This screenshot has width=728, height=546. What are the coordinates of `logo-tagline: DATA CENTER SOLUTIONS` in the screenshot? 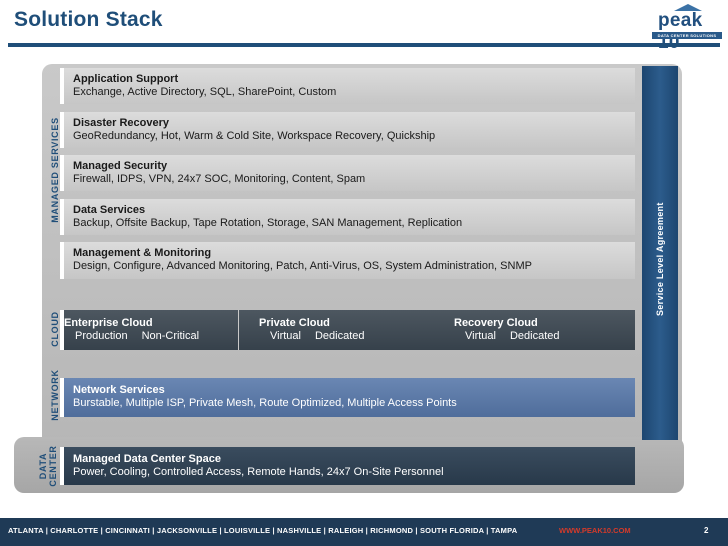 It's located at (687, 35).